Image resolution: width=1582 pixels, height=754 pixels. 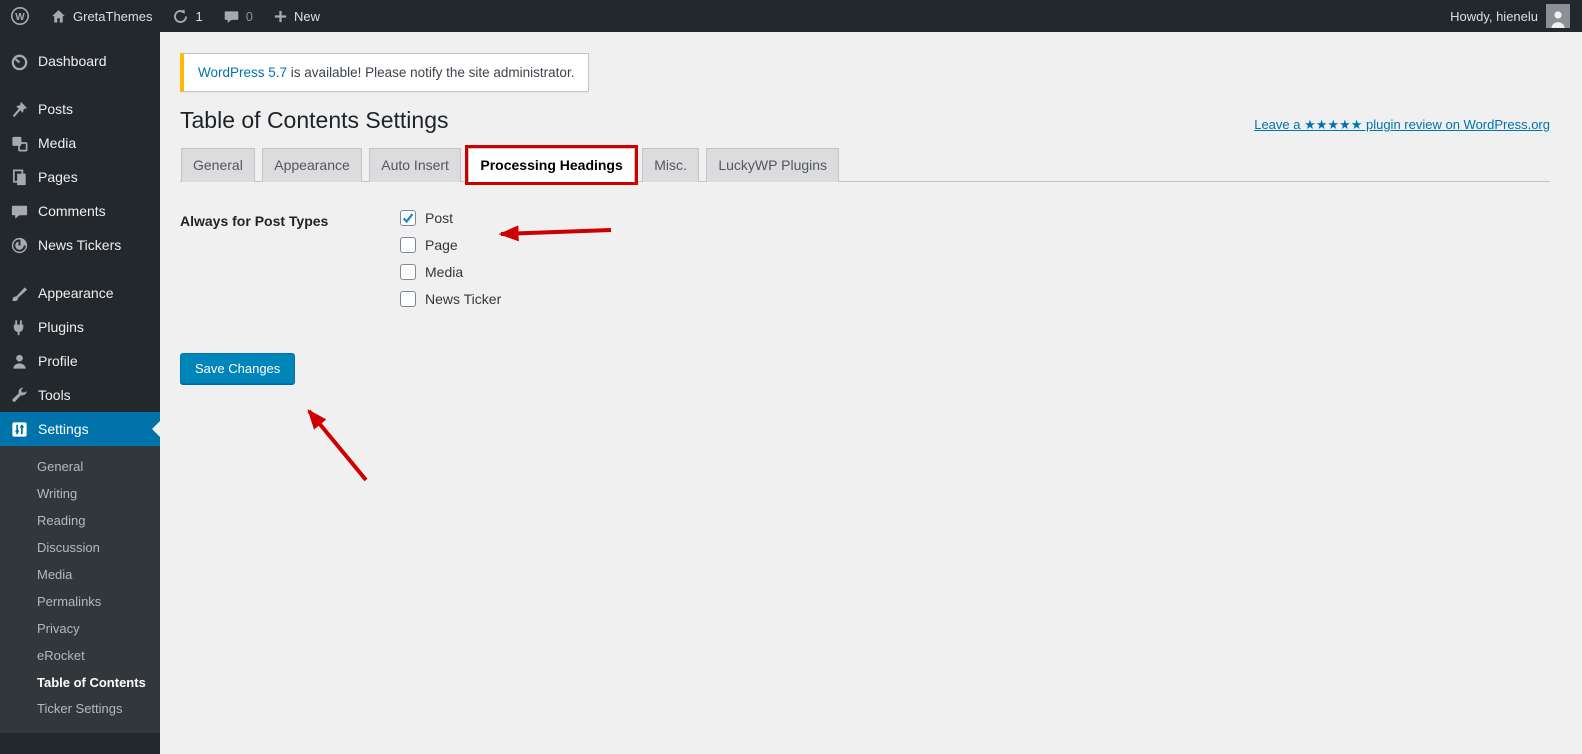 I want to click on sidebar-item-label: Plugins, so click(x=61, y=327).